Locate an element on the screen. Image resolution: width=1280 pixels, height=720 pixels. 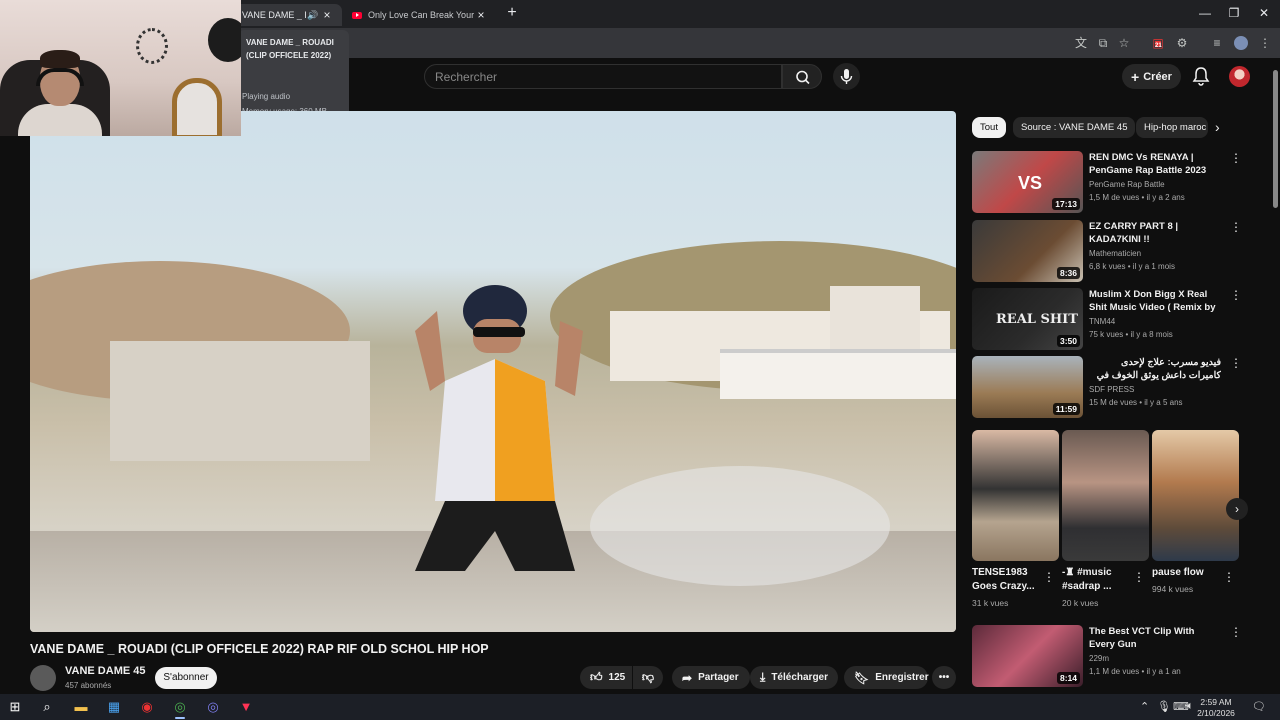
chevron-right-icon: › is located at coordinates (1217, 127).